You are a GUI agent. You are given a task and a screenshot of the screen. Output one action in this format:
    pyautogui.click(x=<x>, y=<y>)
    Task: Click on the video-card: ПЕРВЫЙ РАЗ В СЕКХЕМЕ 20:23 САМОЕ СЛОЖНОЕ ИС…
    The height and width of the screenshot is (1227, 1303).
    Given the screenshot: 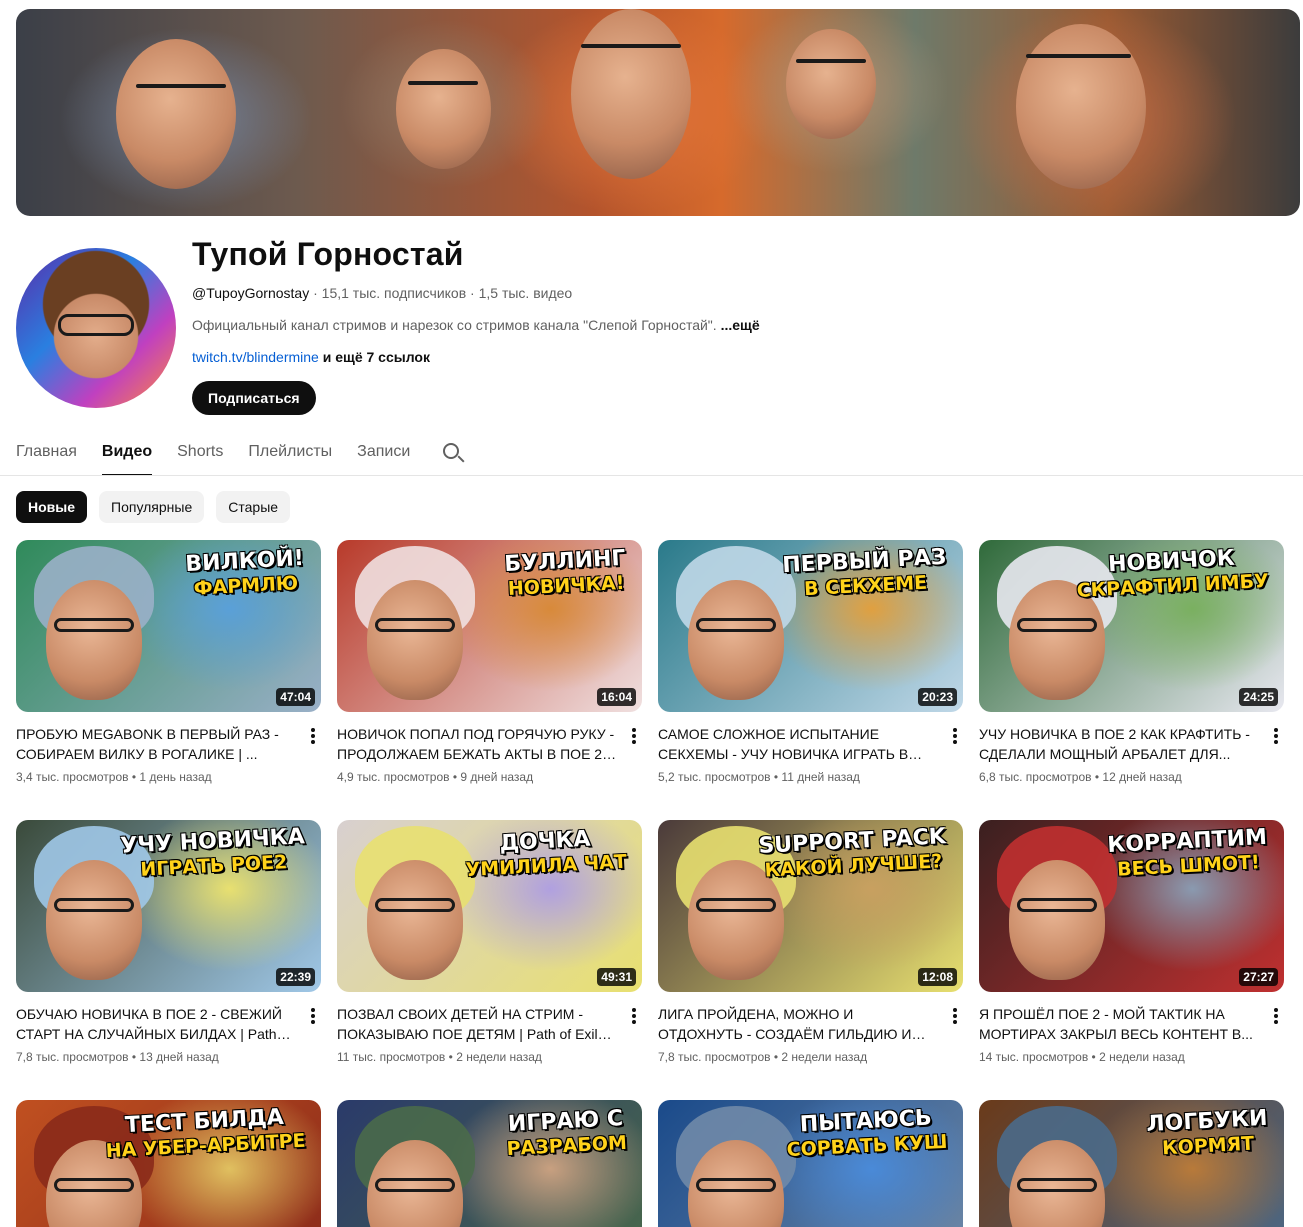 What is the action you would take?
    pyautogui.click(x=810, y=662)
    